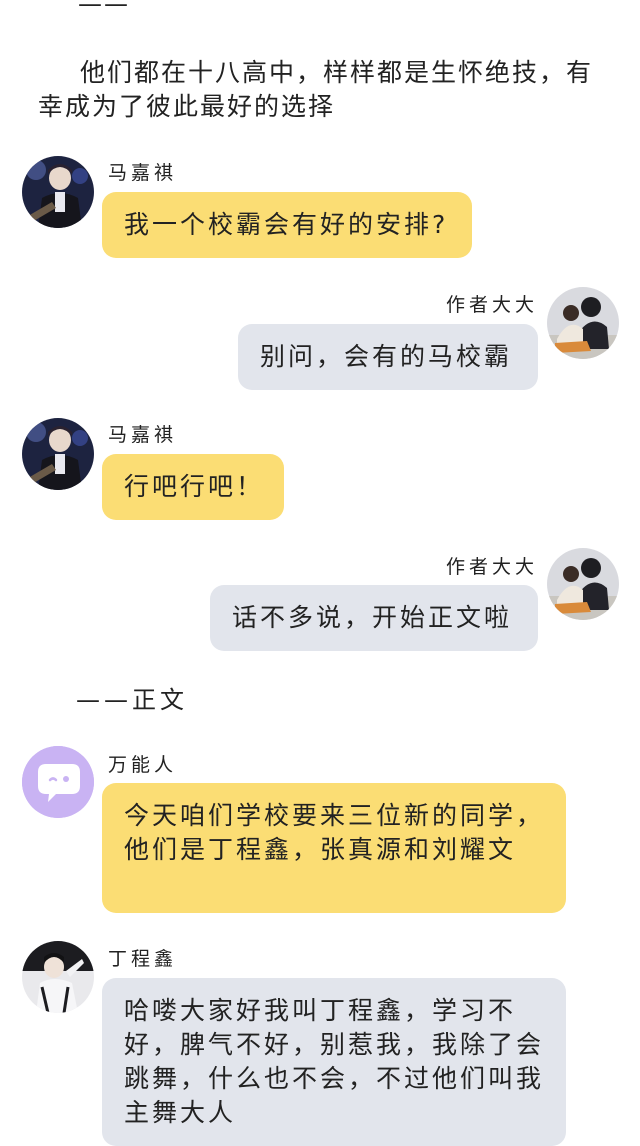 The width and height of the screenshot is (640, 1146). I want to click on sender-name: 万能人, so click(143, 765).